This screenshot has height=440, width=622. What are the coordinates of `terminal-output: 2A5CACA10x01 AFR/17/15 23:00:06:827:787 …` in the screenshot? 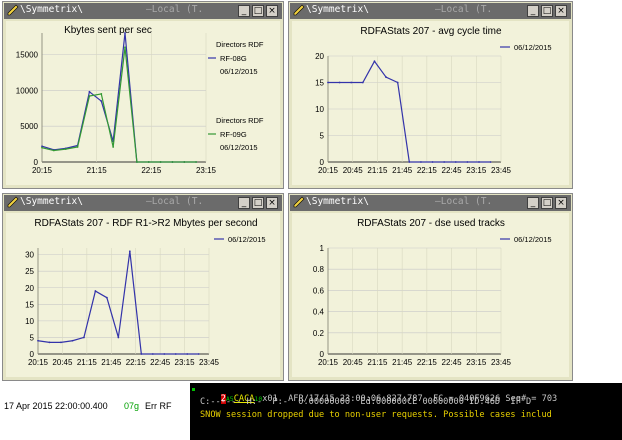 It's located at (406, 411).